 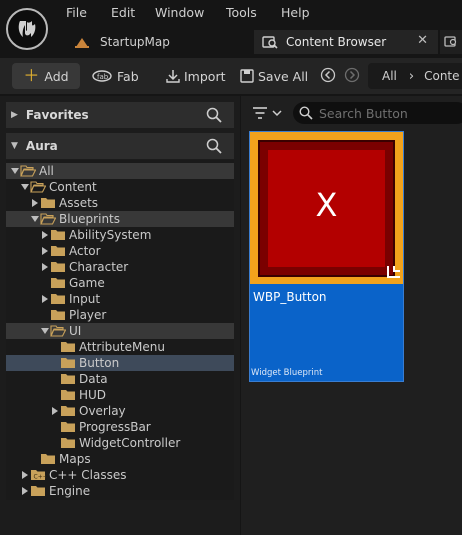 I want to click on content-browser-icon, so click(x=270, y=42).